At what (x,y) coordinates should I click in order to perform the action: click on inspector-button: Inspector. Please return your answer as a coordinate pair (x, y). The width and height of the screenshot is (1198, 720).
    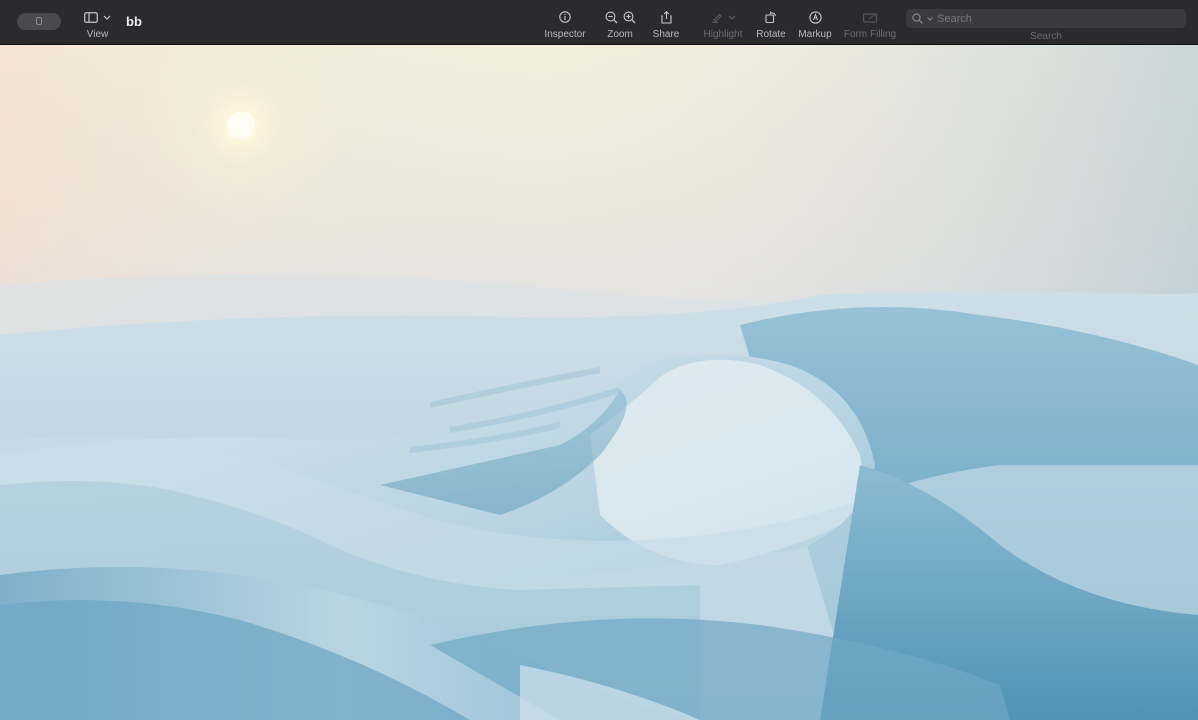
    Looking at the image, I should click on (565, 24).